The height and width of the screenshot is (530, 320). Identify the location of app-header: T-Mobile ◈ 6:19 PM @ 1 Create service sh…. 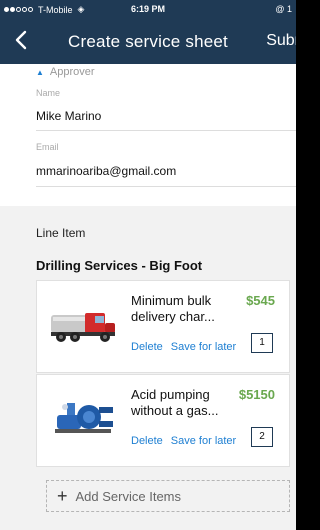
(148, 32).